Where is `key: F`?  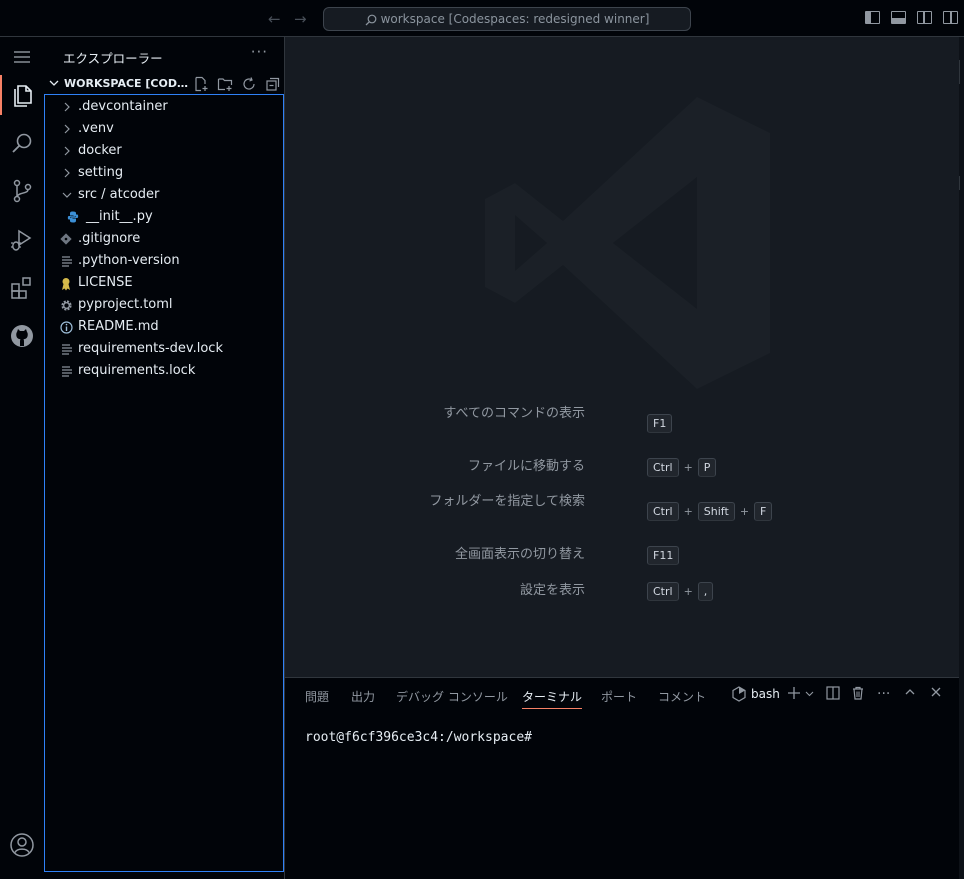
key: F is located at coordinates (763, 511).